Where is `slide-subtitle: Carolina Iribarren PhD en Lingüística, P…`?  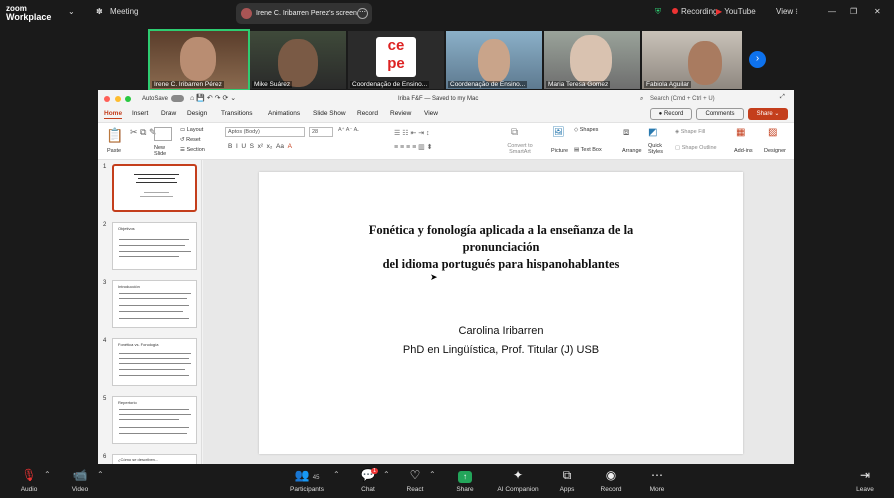
slide-subtitle: Carolina Iribarren PhD en Lingüística, P… is located at coordinates (501, 341).